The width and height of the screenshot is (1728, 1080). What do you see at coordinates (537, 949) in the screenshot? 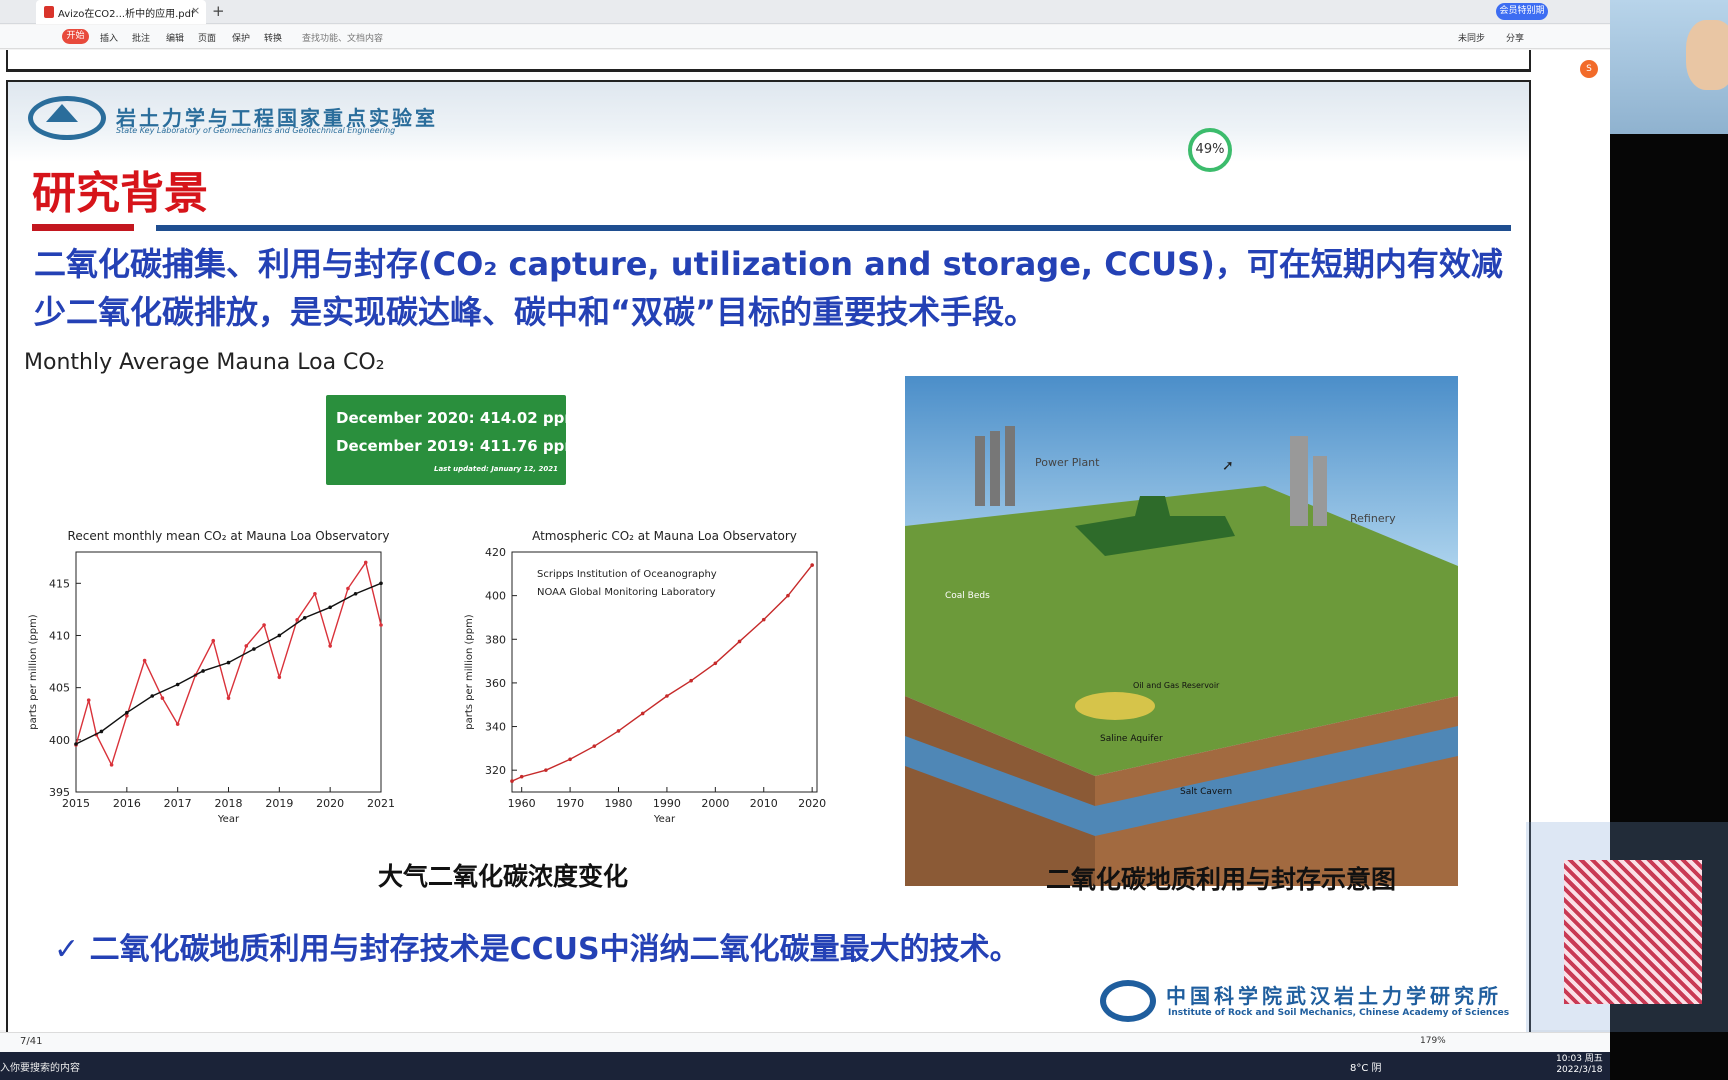
I see `key-point-bullet: ✓ 二氧化碳地质利用与封存技术是CCUS中消纳二氧化碳量最大的技术。` at bounding box center [537, 949].